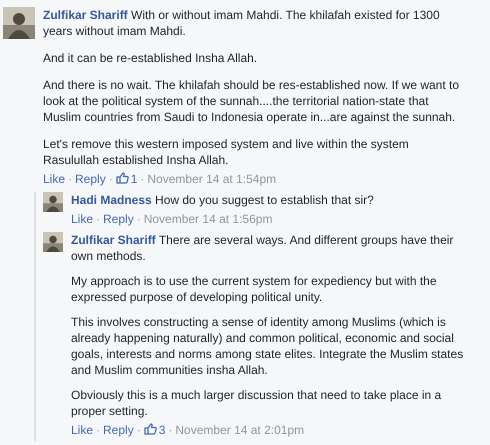 The height and width of the screenshot is (445, 490). Describe the element at coordinates (251, 101) in the screenshot. I see `comment-text: And there is no wait. The khilafah should be res-established now. If we want to look at the political system of the sunnah....the territorial nation-state that Muslim countries from Saudi to Indonesia operate in...are against the sunnah.` at that location.